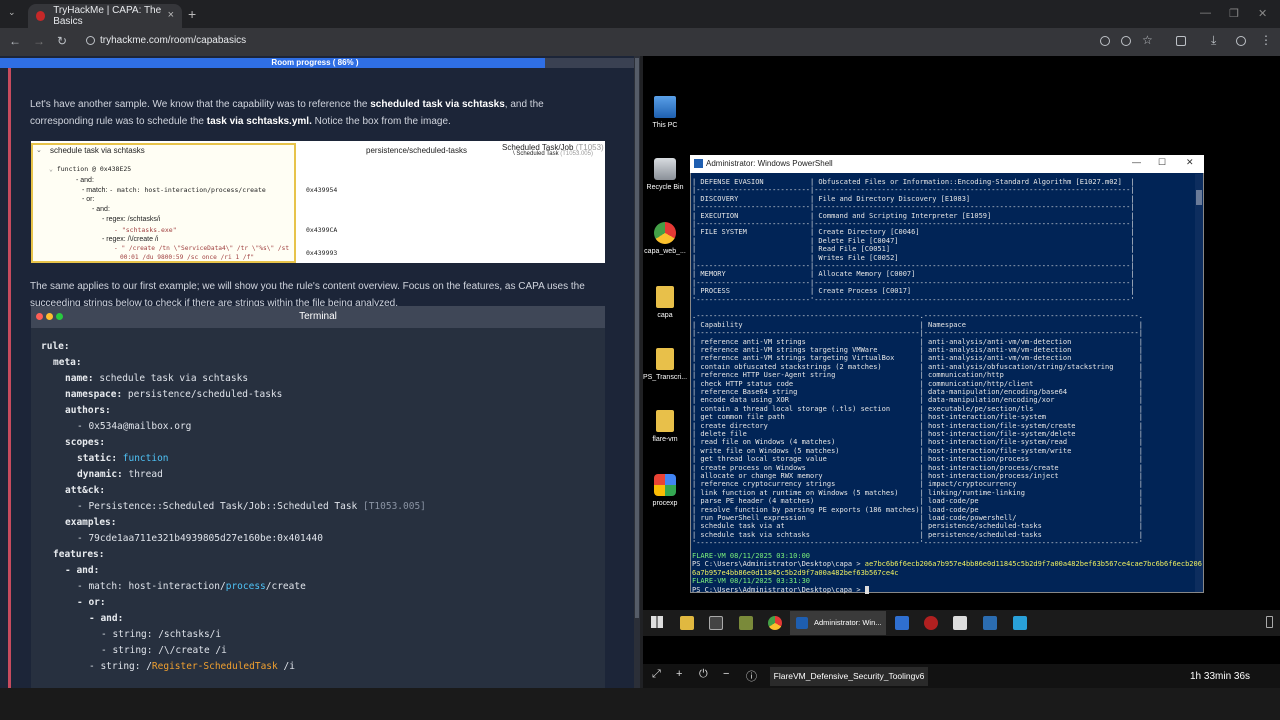 The width and height of the screenshot is (1280, 720). Describe the element at coordinates (91, 522) in the screenshot. I see `terminal-line: examples:` at that location.